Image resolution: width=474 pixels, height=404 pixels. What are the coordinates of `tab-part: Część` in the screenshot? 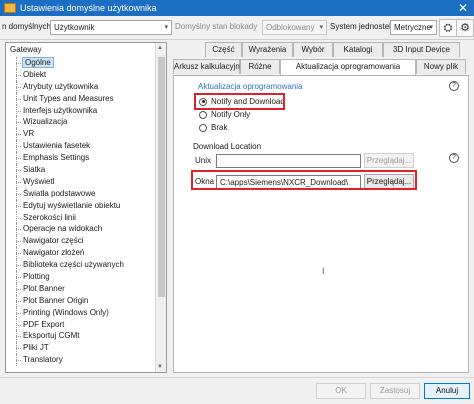 It's located at (223, 49).